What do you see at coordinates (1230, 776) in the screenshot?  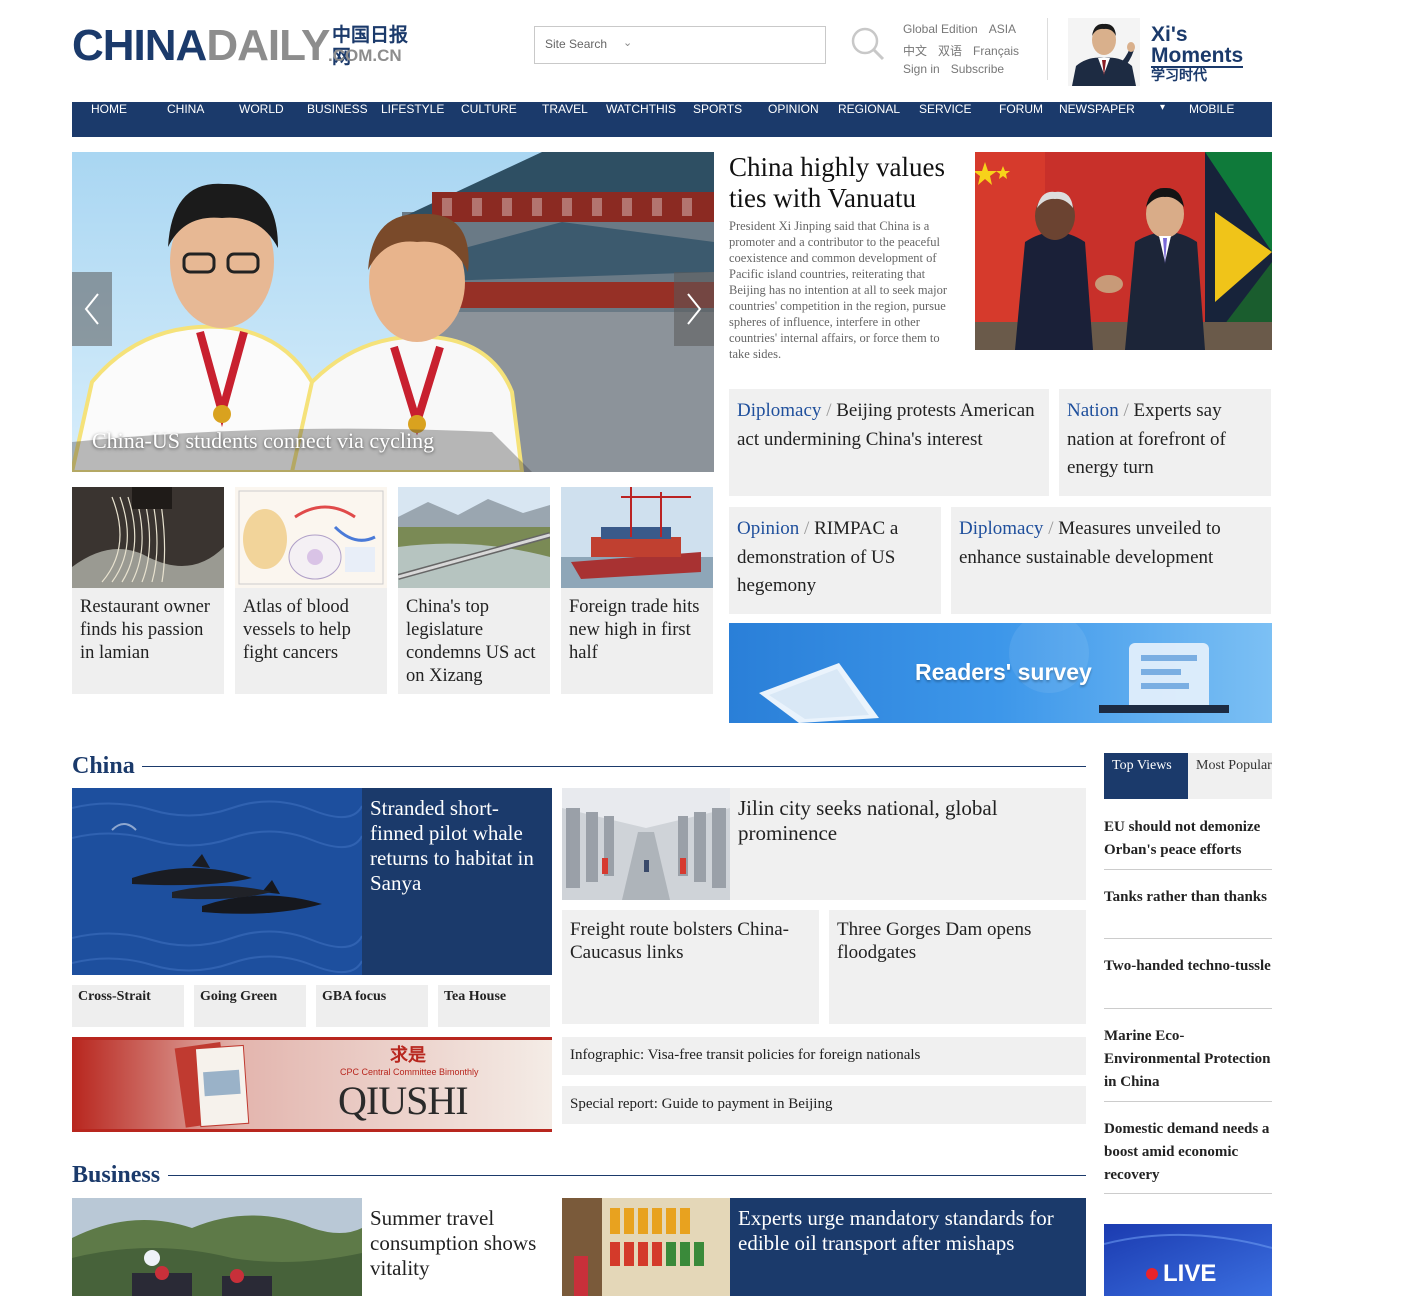 I see `tab-most-popular: Most Popular` at bounding box center [1230, 776].